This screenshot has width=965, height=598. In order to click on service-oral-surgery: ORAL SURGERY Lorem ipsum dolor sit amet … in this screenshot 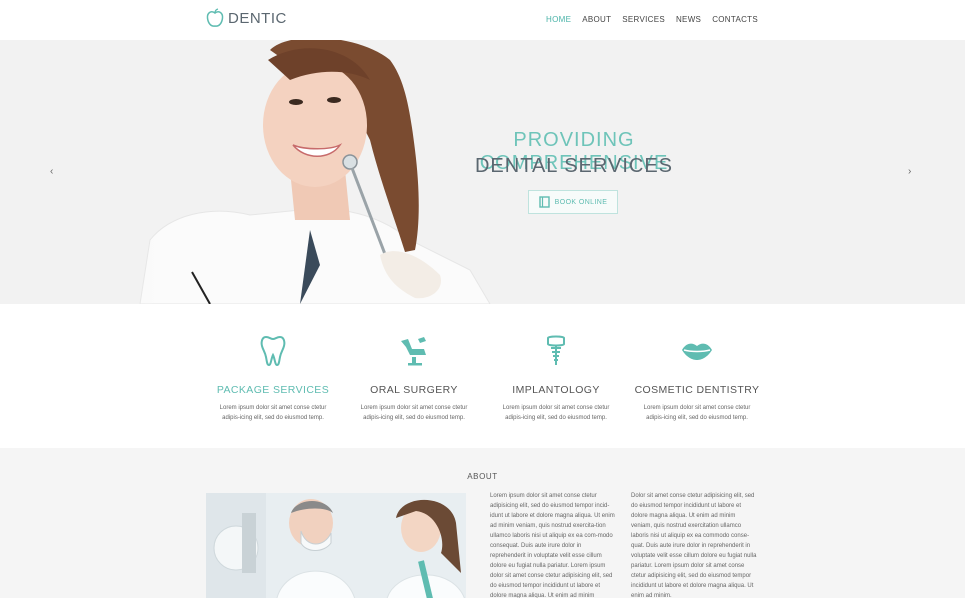, I will do `click(414, 378)`.